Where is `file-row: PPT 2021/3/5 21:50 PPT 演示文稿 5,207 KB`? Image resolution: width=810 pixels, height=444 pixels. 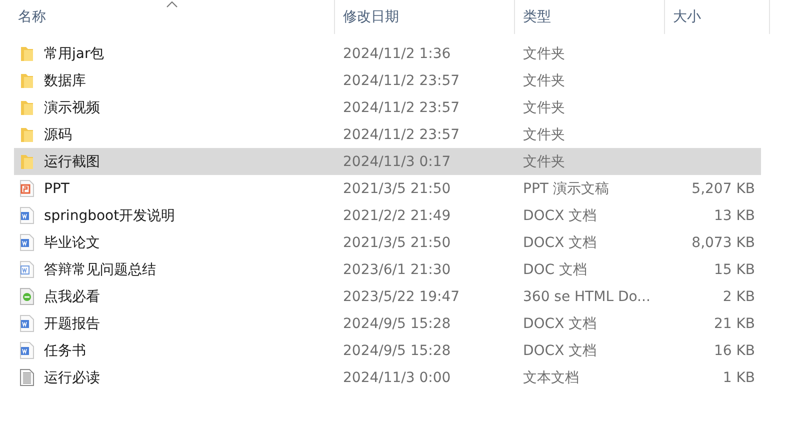
file-row: PPT 2021/3/5 21:50 PPT 演示文稿 5,207 KB is located at coordinates (387, 188).